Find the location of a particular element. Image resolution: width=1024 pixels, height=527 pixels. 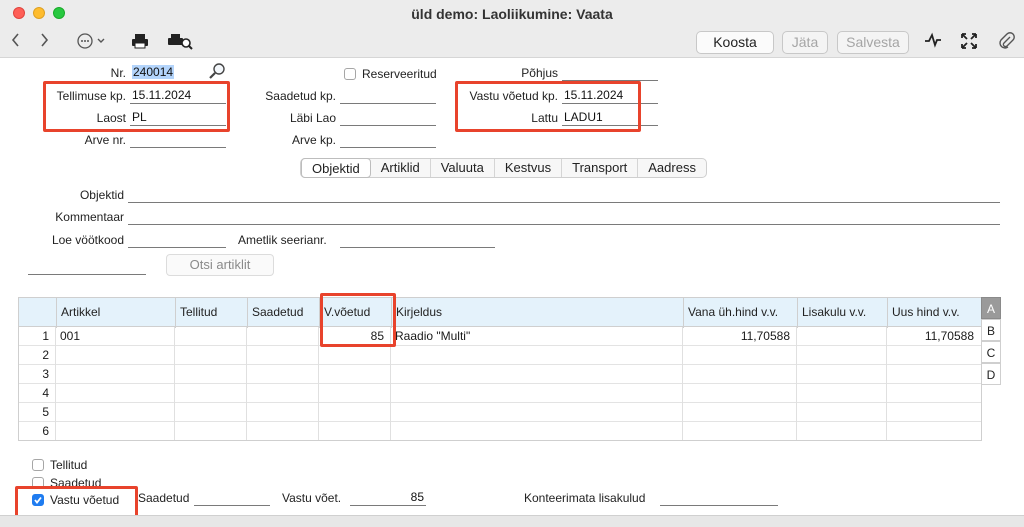

grid-cell-uus-hind: 11,70588 is located at coordinates (933, 336).